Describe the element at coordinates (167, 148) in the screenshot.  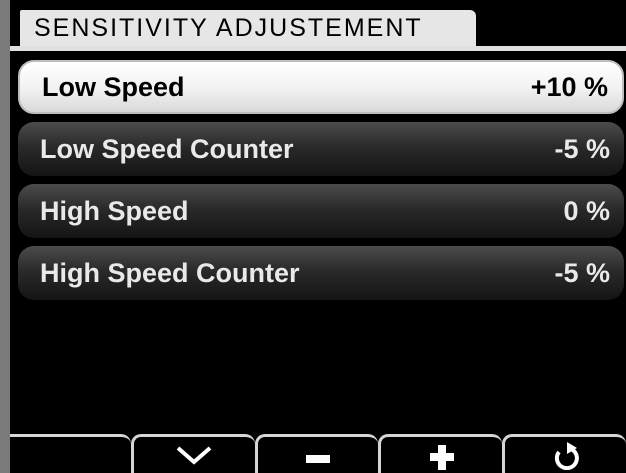
I see `setting-label: Low Speed Counter` at that location.